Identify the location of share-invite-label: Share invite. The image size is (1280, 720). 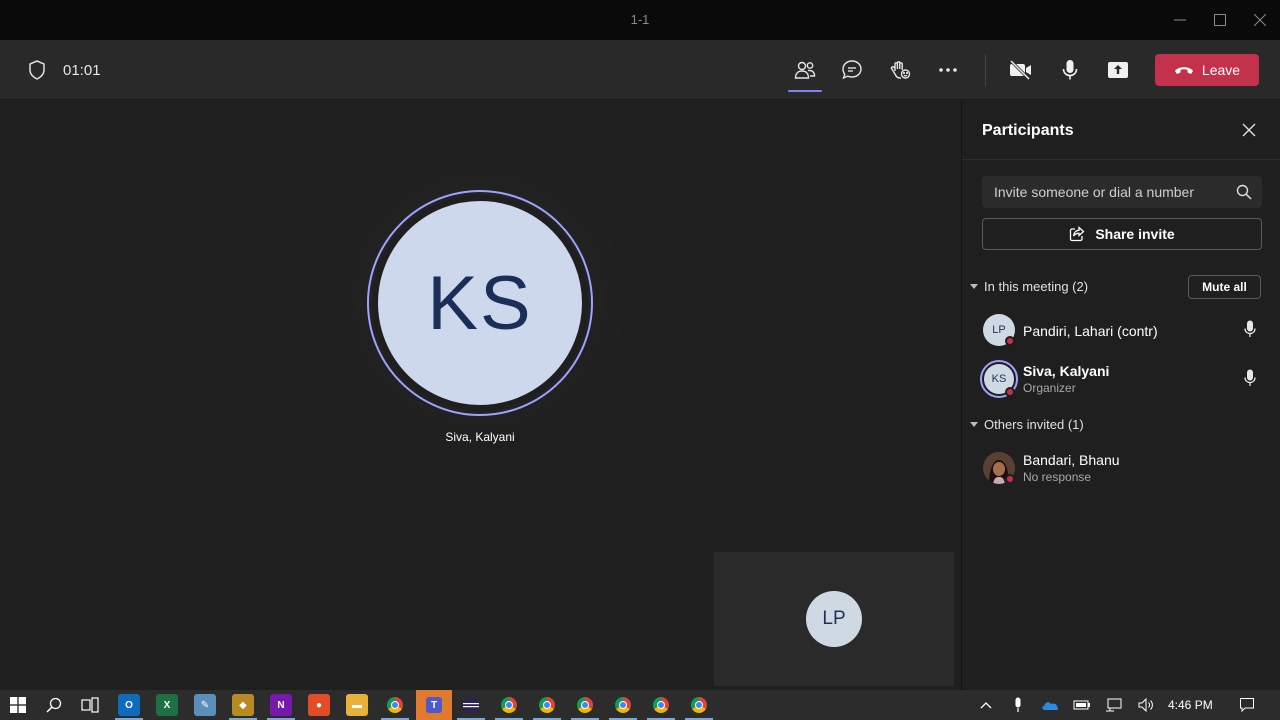
(1135, 234).